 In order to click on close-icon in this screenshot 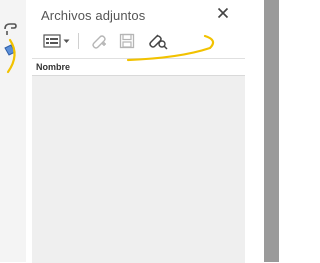, I will do `click(223, 15)`.